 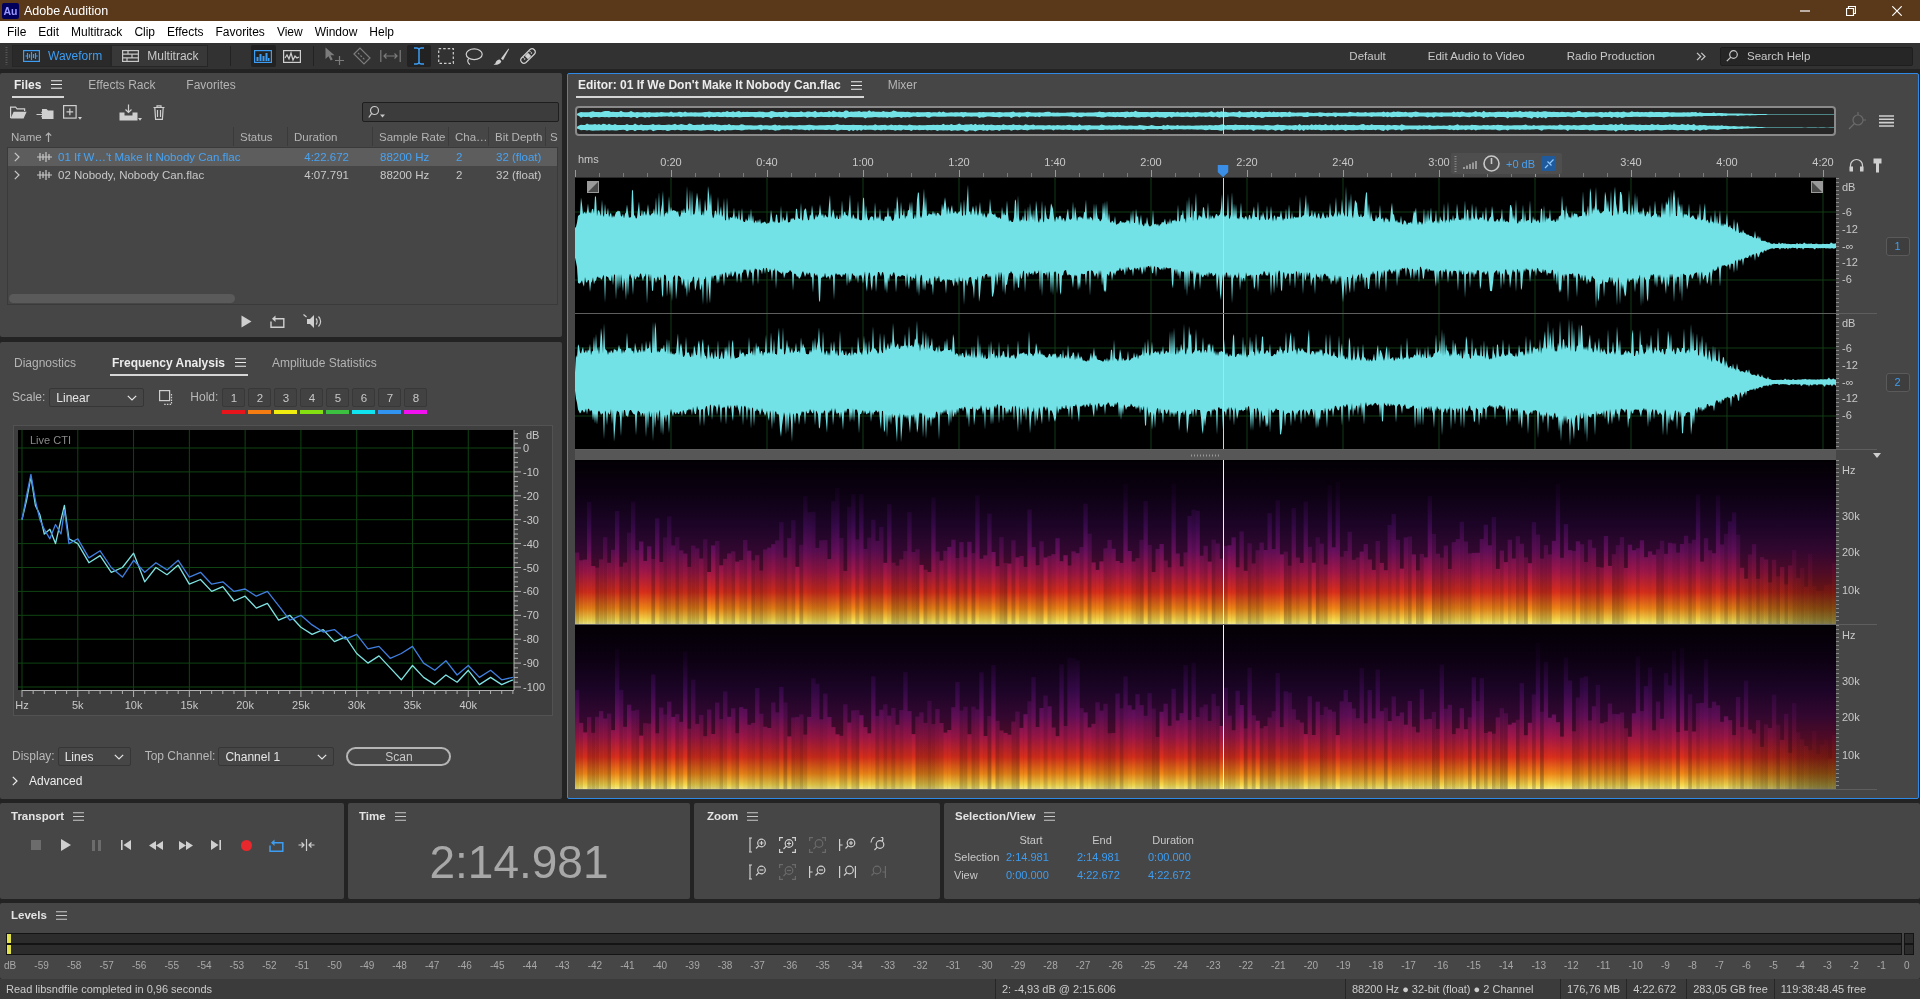 I want to click on menu-item: Favorites, so click(x=240, y=32).